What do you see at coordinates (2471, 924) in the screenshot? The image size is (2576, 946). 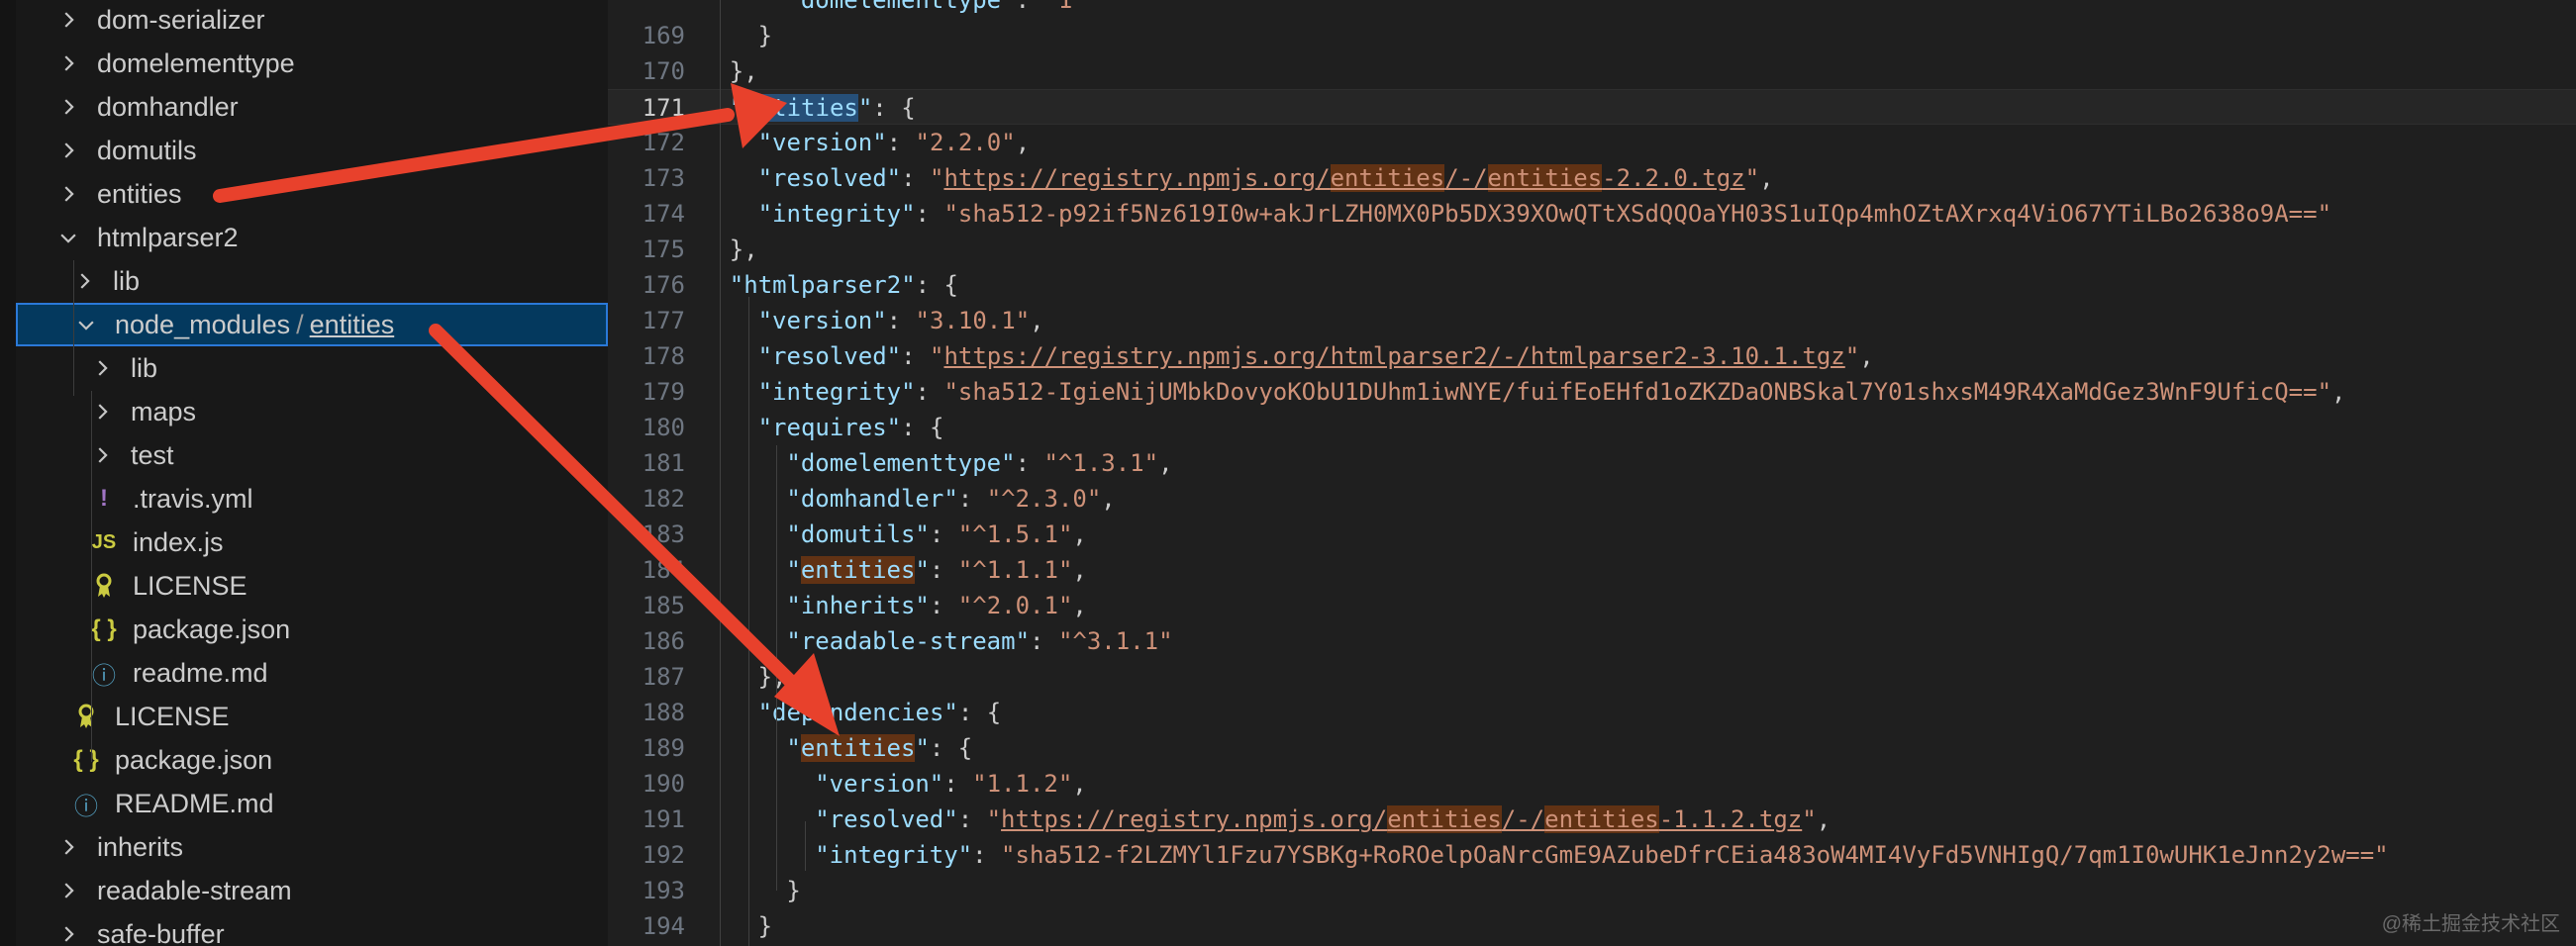 I see `watermark: @稀土掘金技术社区` at bounding box center [2471, 924].